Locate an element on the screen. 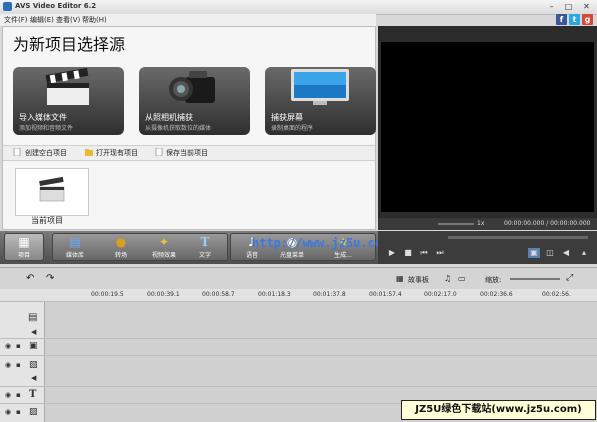  watermark-url: http://www.jz5u.com is located at coordinates (321, 243).